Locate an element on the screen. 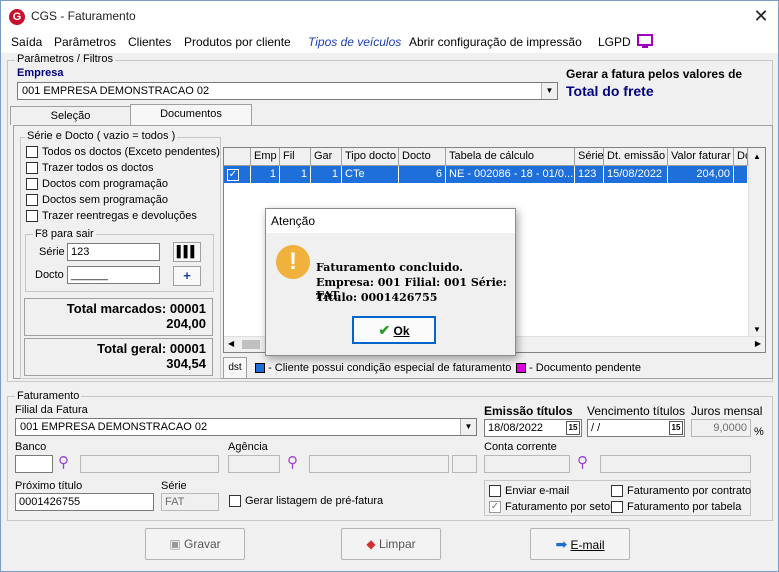 Image resolution: width=779 pixels, height=572 pixels. table-cell-fil: 1 is located at coordinates (295, 174).